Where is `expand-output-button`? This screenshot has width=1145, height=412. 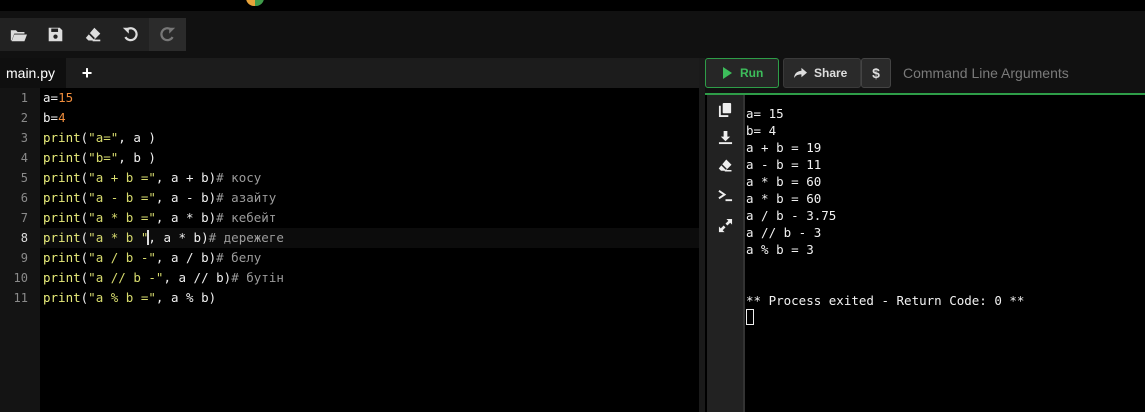 expand-output-button is located at coordinates (725, 225).